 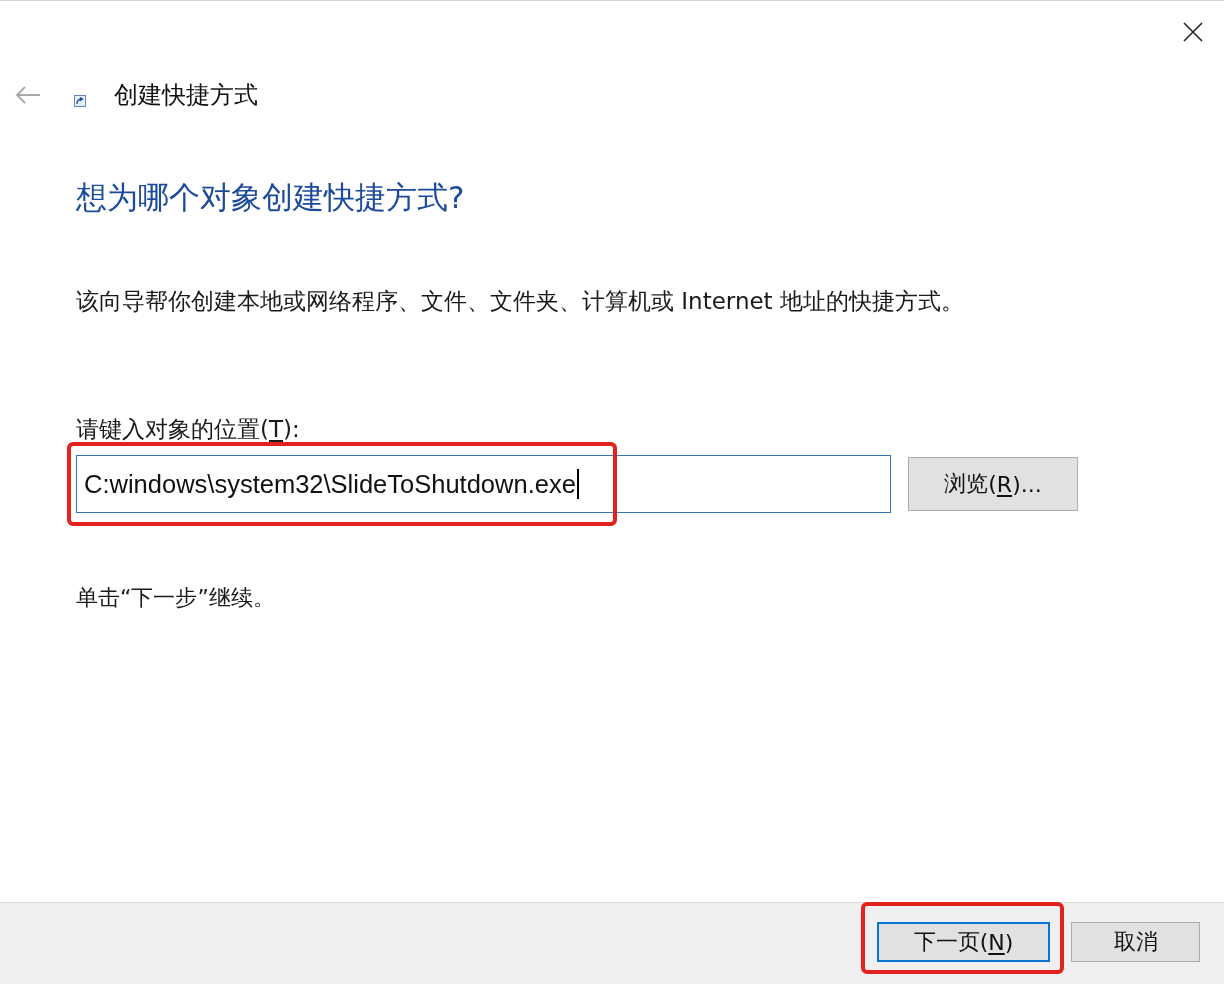 I want to click on shortcut-icon, so click(x=80, y=101).